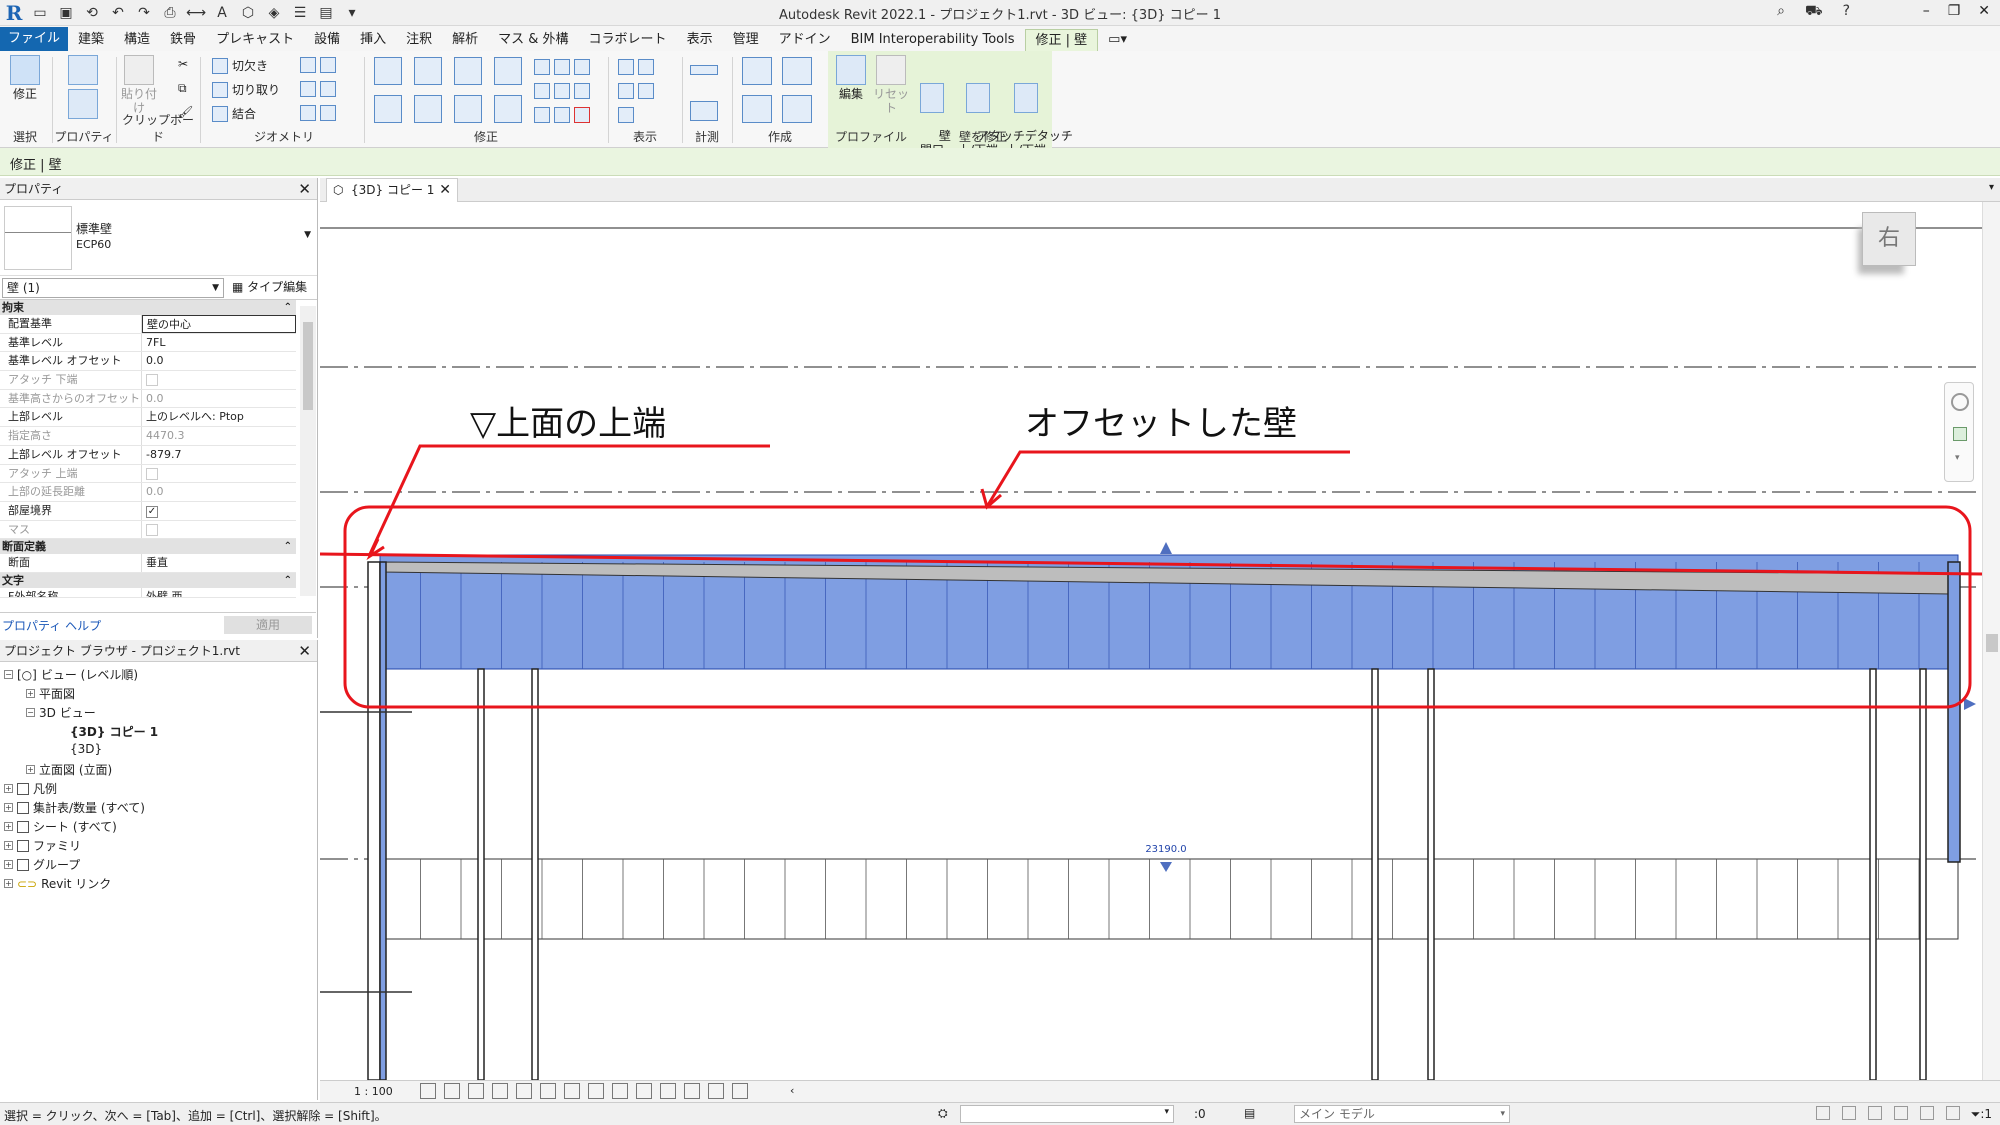 This screenshot has height=1125, width=2000. What do you see at coordinates (428, 71) in the screenshot?
I see `offset-icon` at bounding box center [428, 71].